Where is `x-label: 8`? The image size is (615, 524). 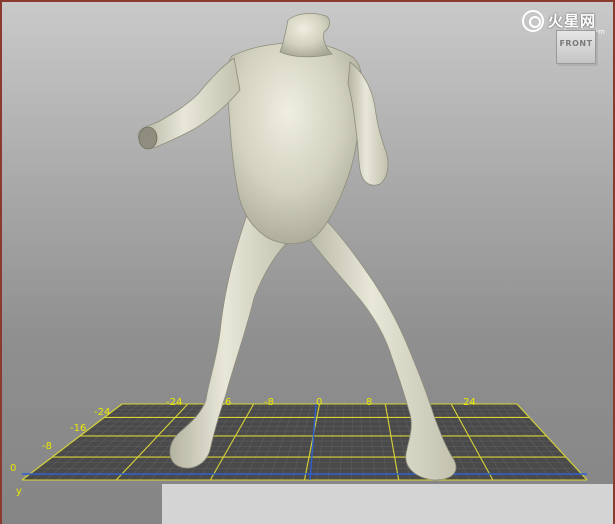
x-label: 8 is located at coordinates (369, 402).